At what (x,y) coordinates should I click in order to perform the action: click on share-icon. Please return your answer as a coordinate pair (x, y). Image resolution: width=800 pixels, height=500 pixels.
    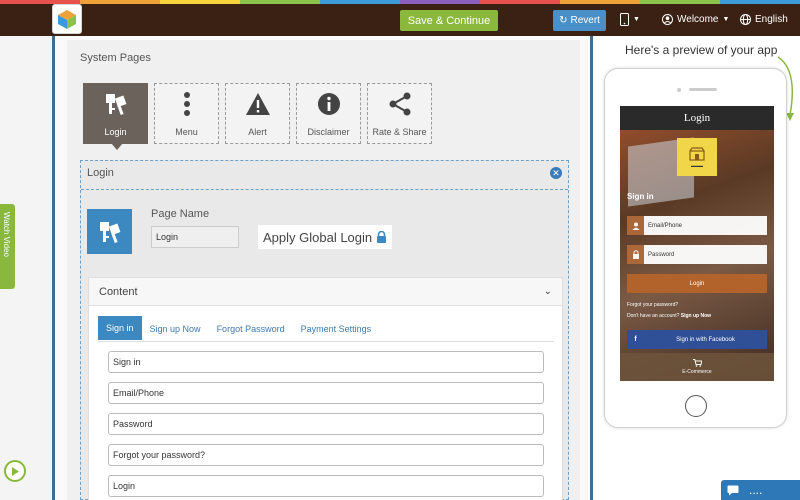
    Looking at the image, I should click on (399, 103).